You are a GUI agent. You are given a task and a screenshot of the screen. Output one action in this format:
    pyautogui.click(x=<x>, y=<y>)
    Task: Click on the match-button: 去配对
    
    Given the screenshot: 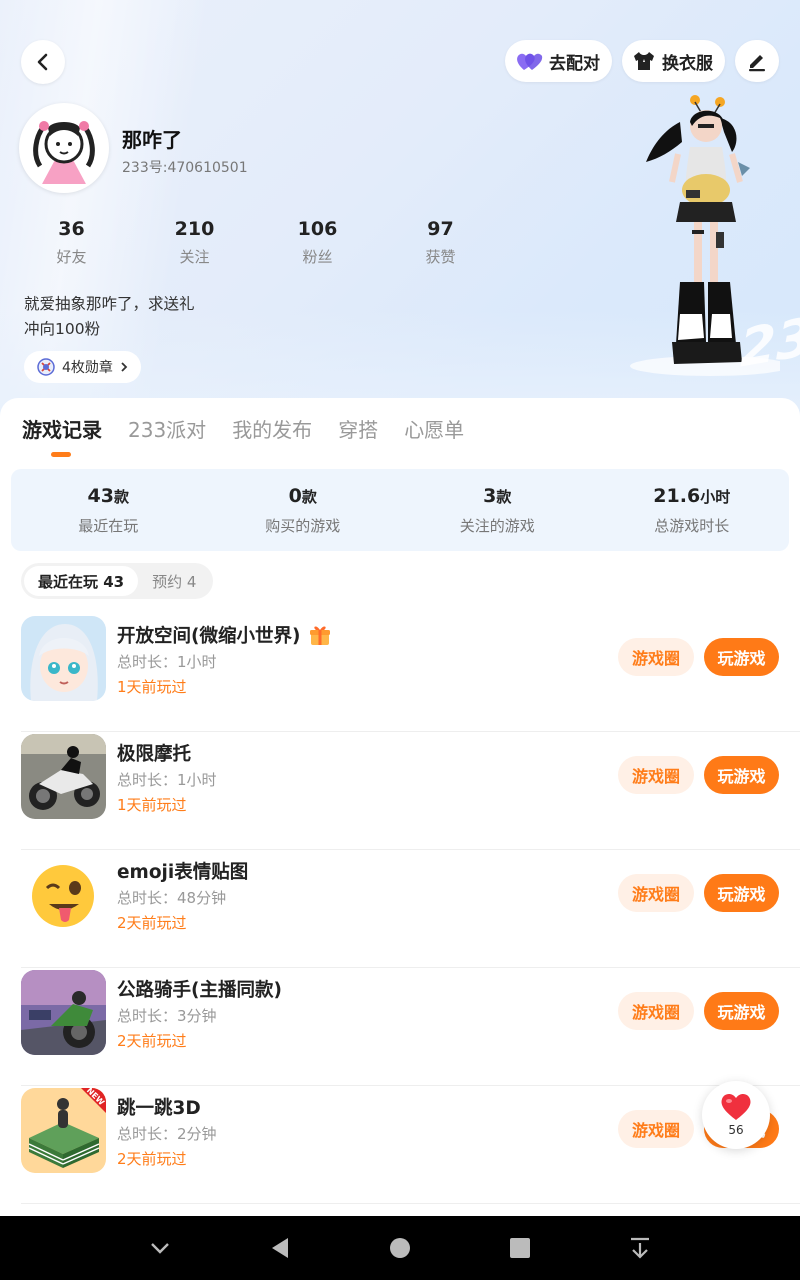 What is the action you would take?
    pyautogui.click(x=558, y=61)
    